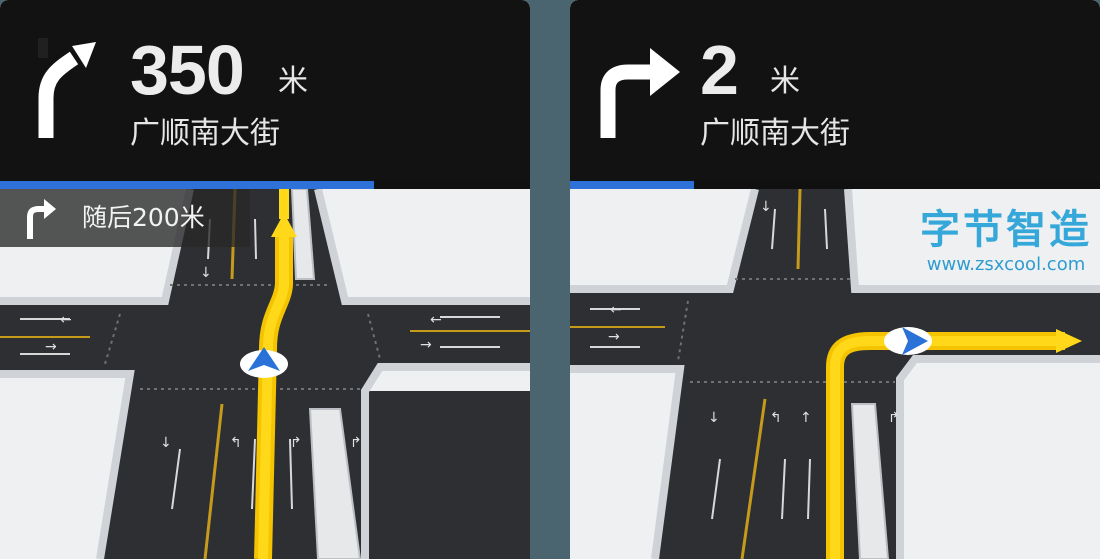 The width and height of the screenshot is (1100, 559). Describe the element at coordinates (187, 70) in the screenshot. I see `distance-value: 350` at that location.